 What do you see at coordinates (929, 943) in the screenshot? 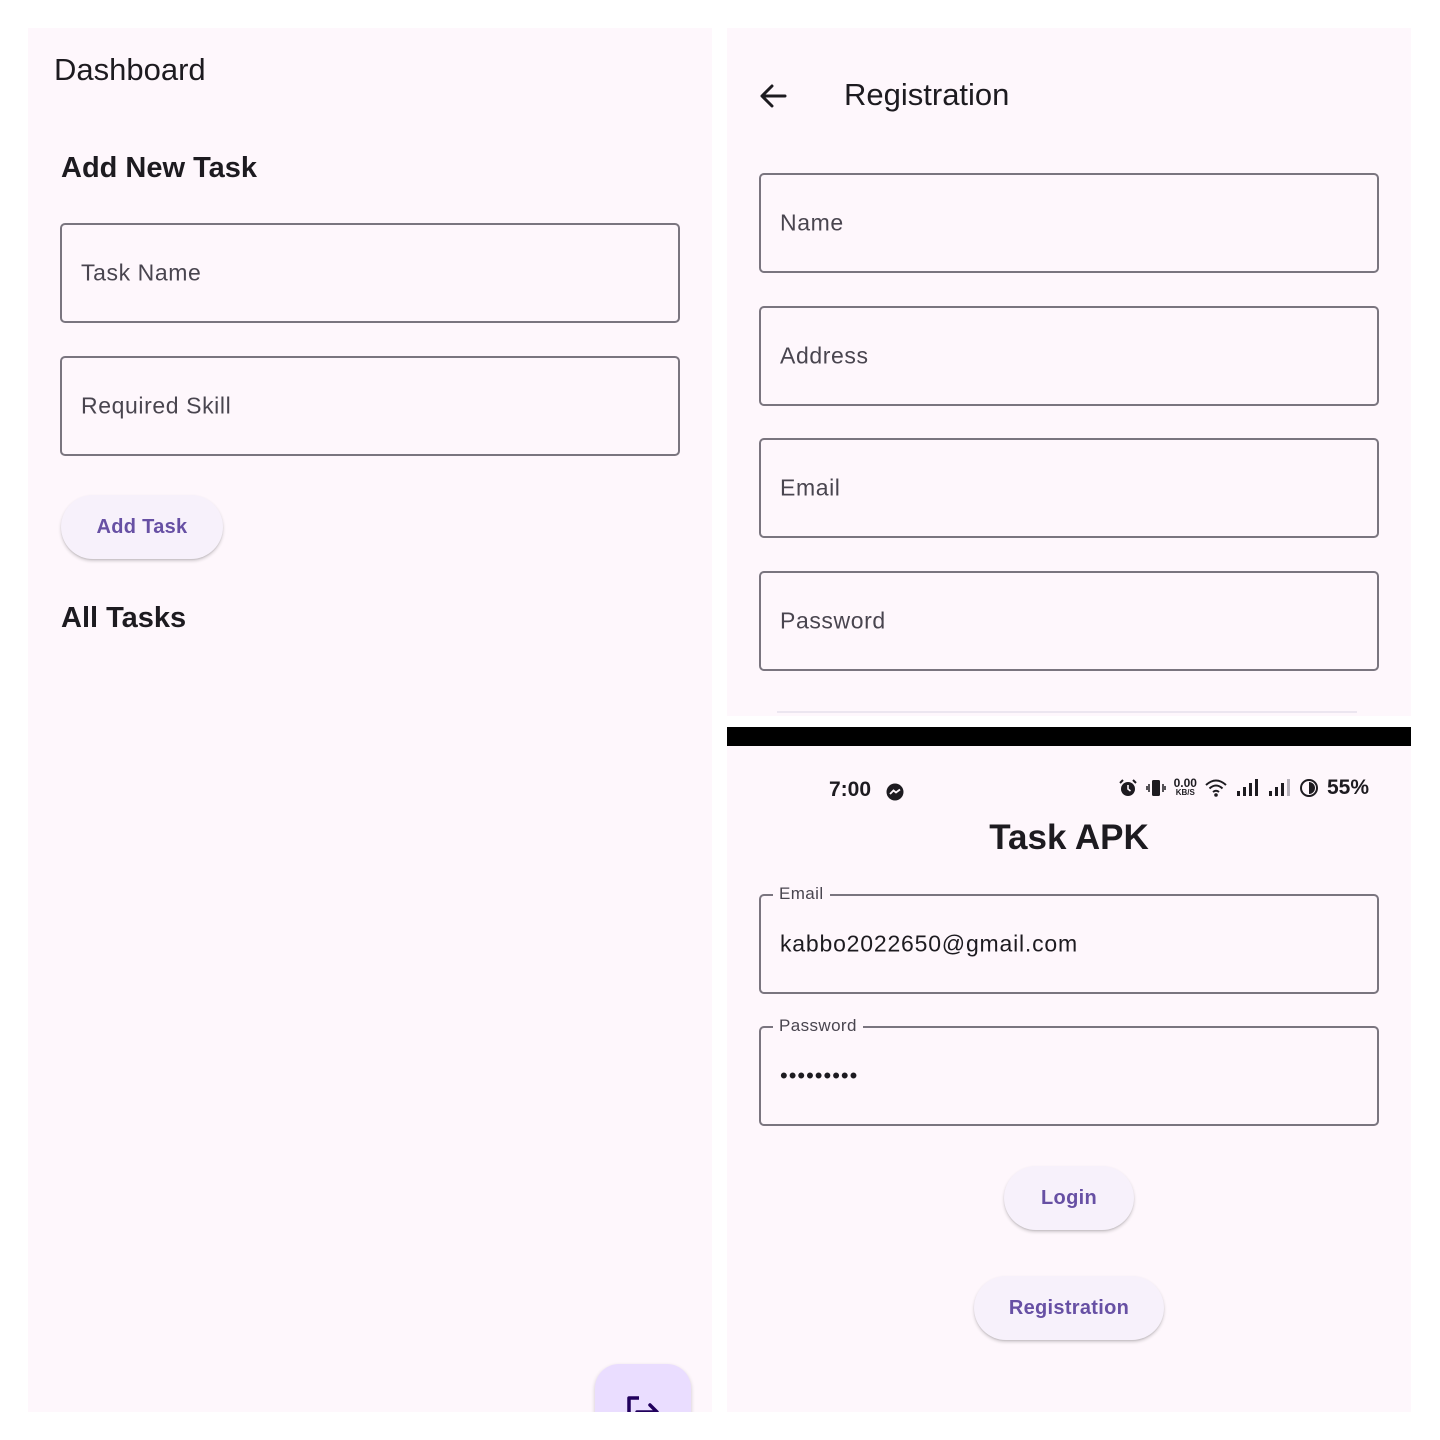
I see `email-value: kabbo2022650@gmail.com` at bounding box center [929, 943].